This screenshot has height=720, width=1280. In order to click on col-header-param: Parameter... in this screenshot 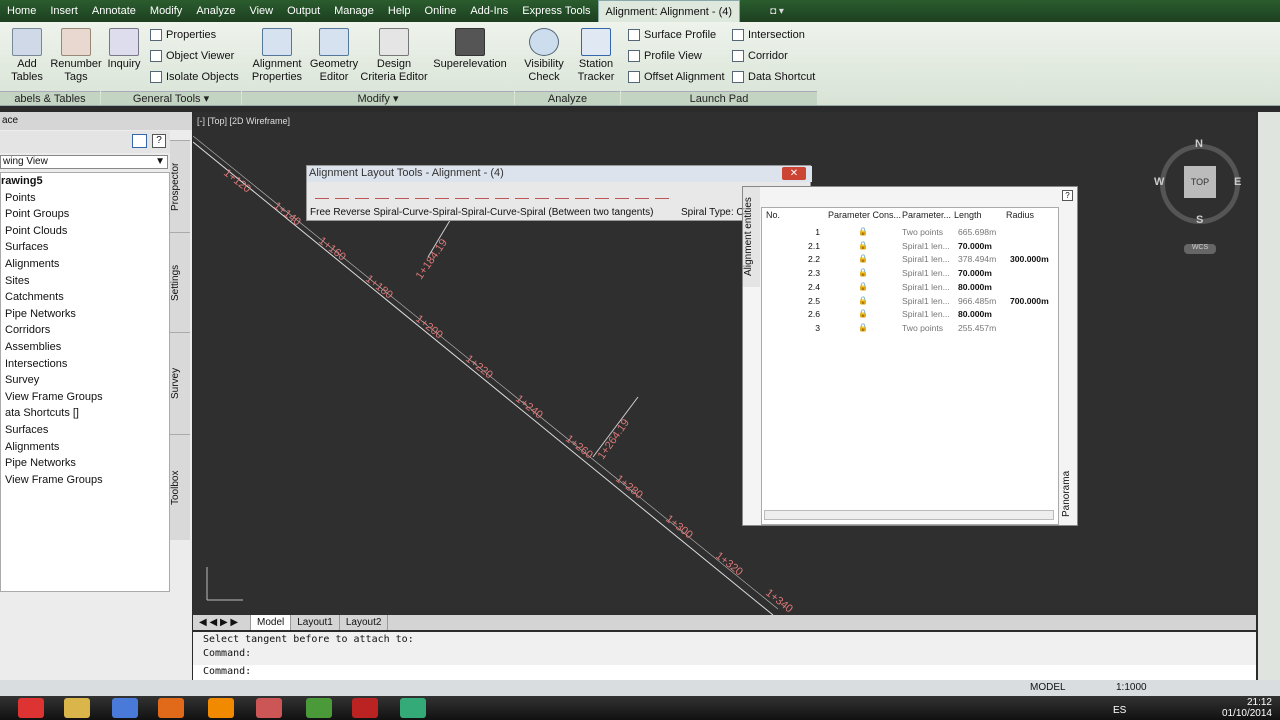, I will do `click(926, 215)`.